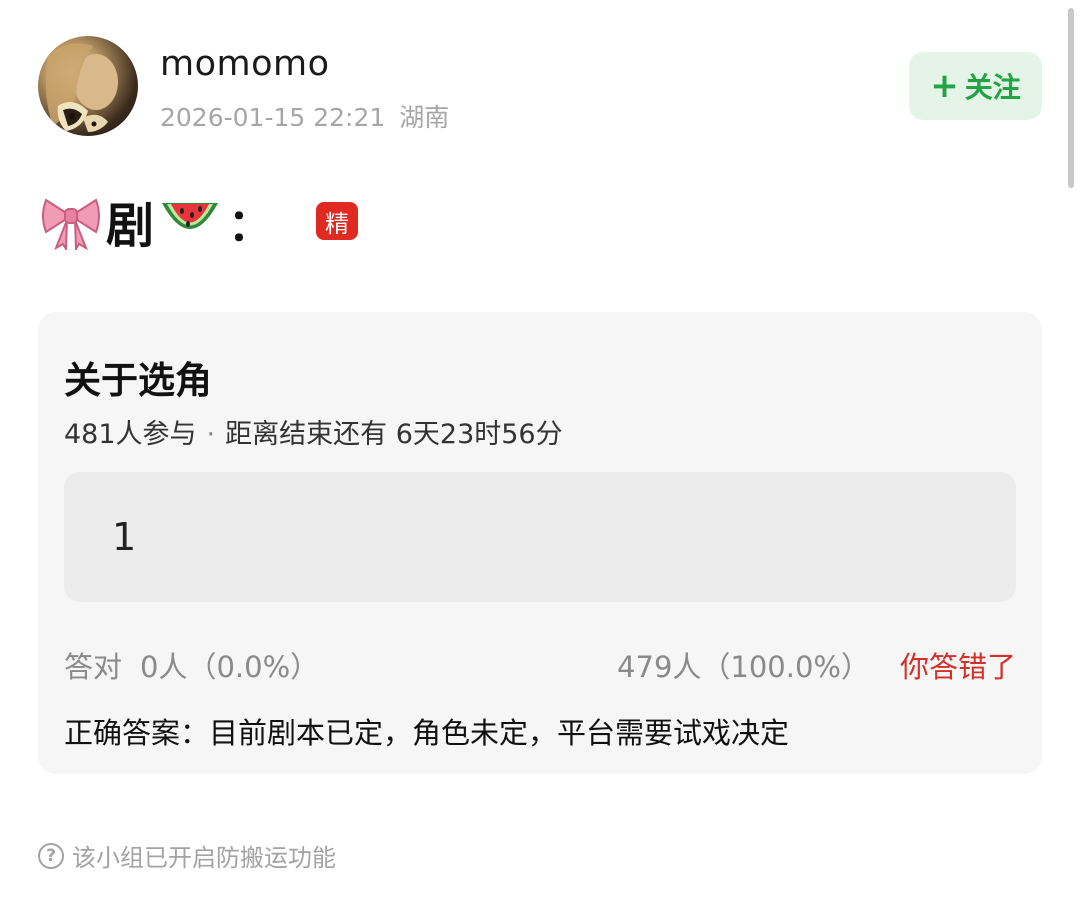 The width and height of the screenshot is (1080, 921). I want to click on post-location: 湖南, so click(424, 117).